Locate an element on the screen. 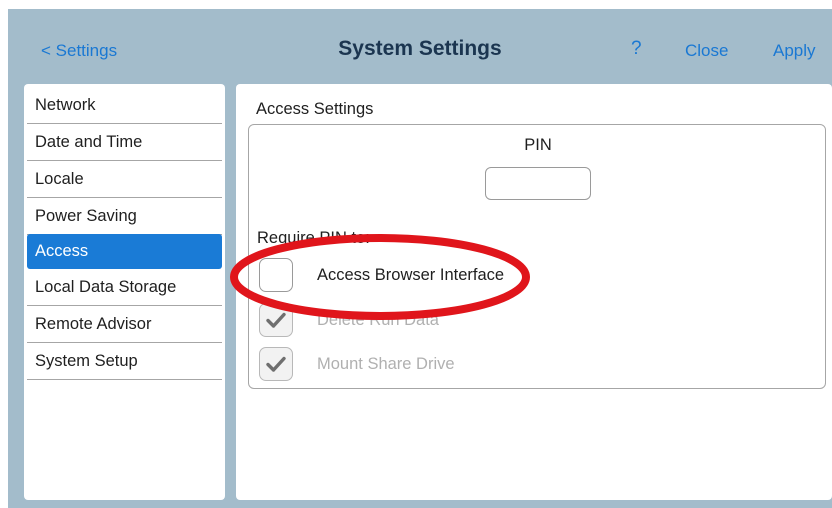 Image resolution: width=832 pixels, height=508 pixels. option-access-browser-interface: Access Browser Interface is located at coordinates (381, 275).